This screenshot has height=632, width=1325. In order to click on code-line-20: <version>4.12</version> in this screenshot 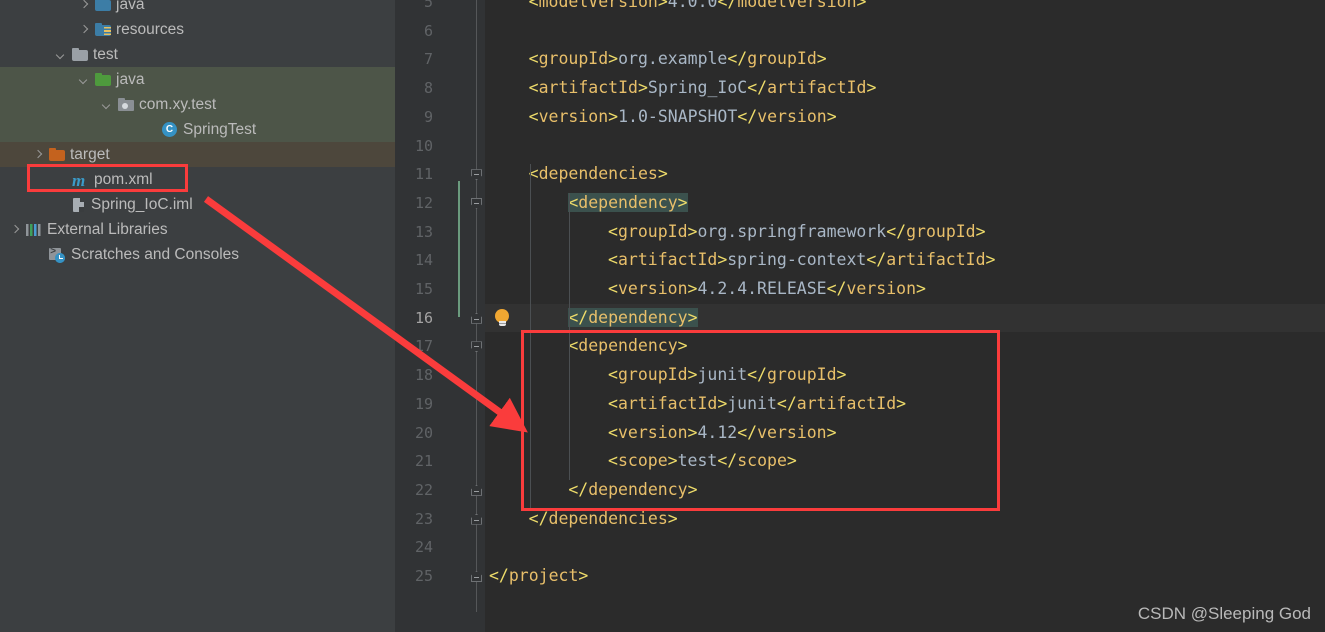, I will do `click(722, 433)`.